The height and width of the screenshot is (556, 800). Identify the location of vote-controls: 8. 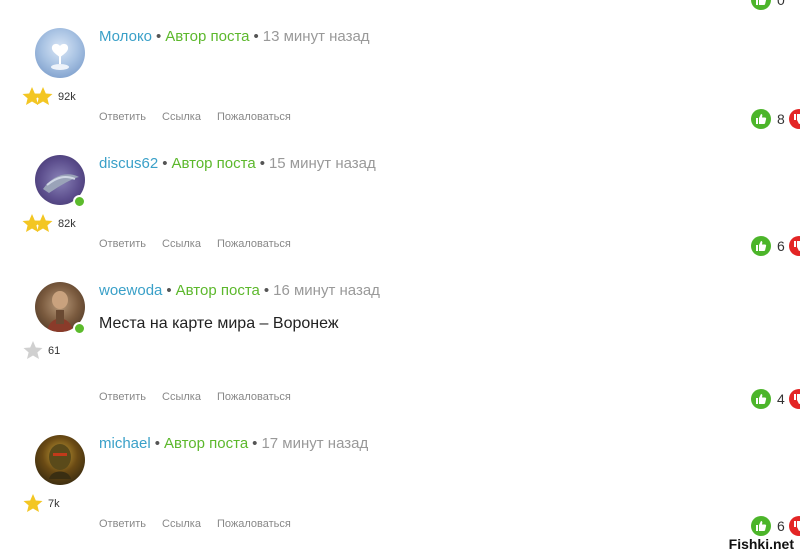
(775, 119).